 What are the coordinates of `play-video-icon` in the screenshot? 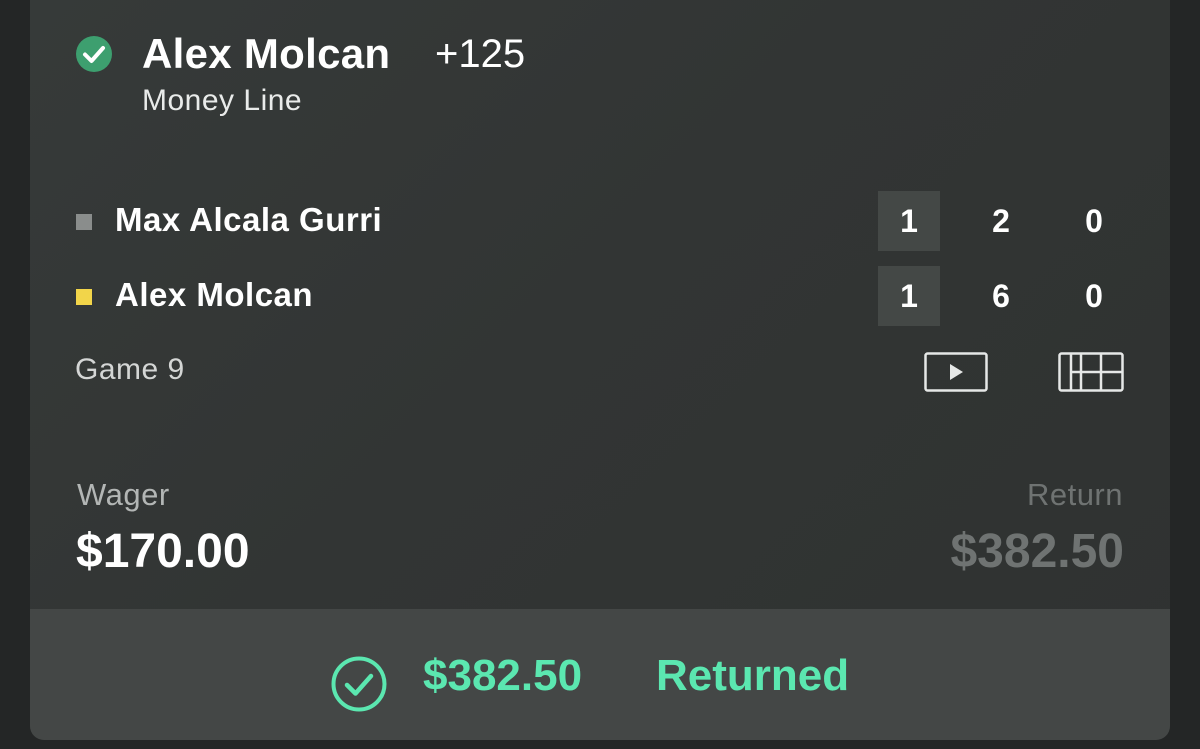 It's located at (956, 372).